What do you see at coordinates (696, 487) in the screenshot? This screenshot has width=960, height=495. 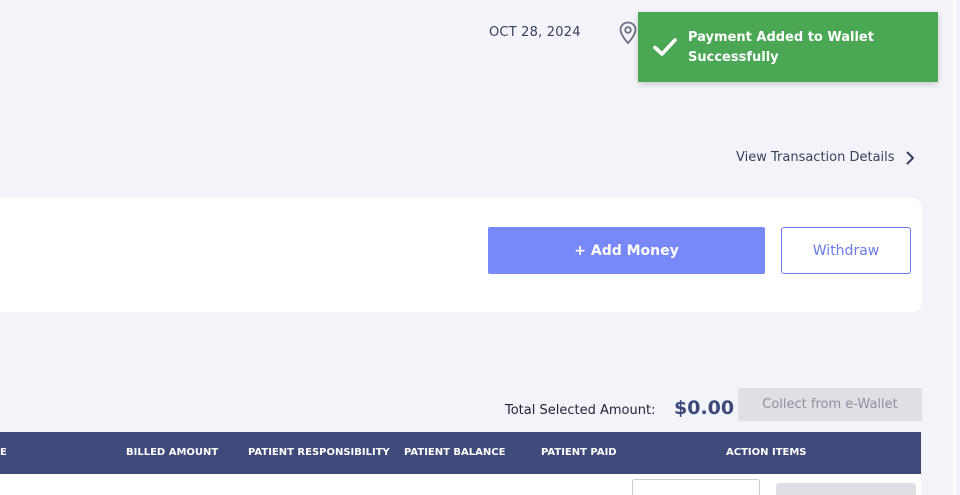 I see `row-action-button` at bounding box center [696, 487].